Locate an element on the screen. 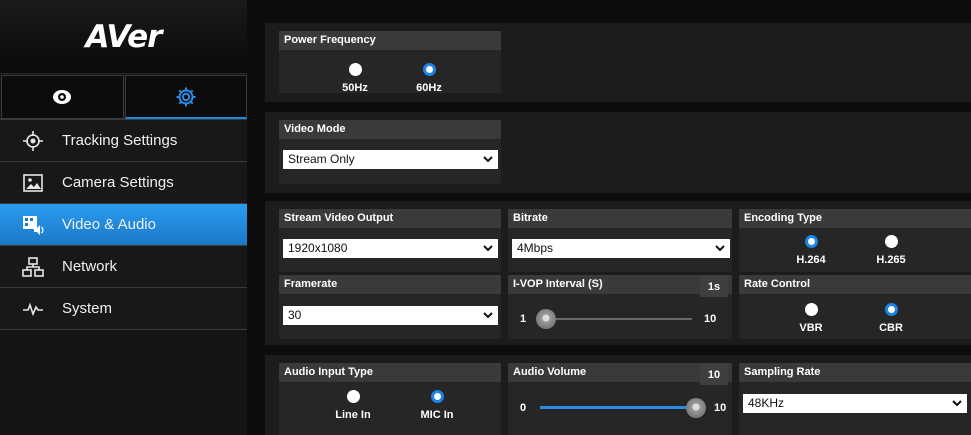 This screenshot has width=971, height=435. radio-label: H.265 is located at coordinates (891, 260).